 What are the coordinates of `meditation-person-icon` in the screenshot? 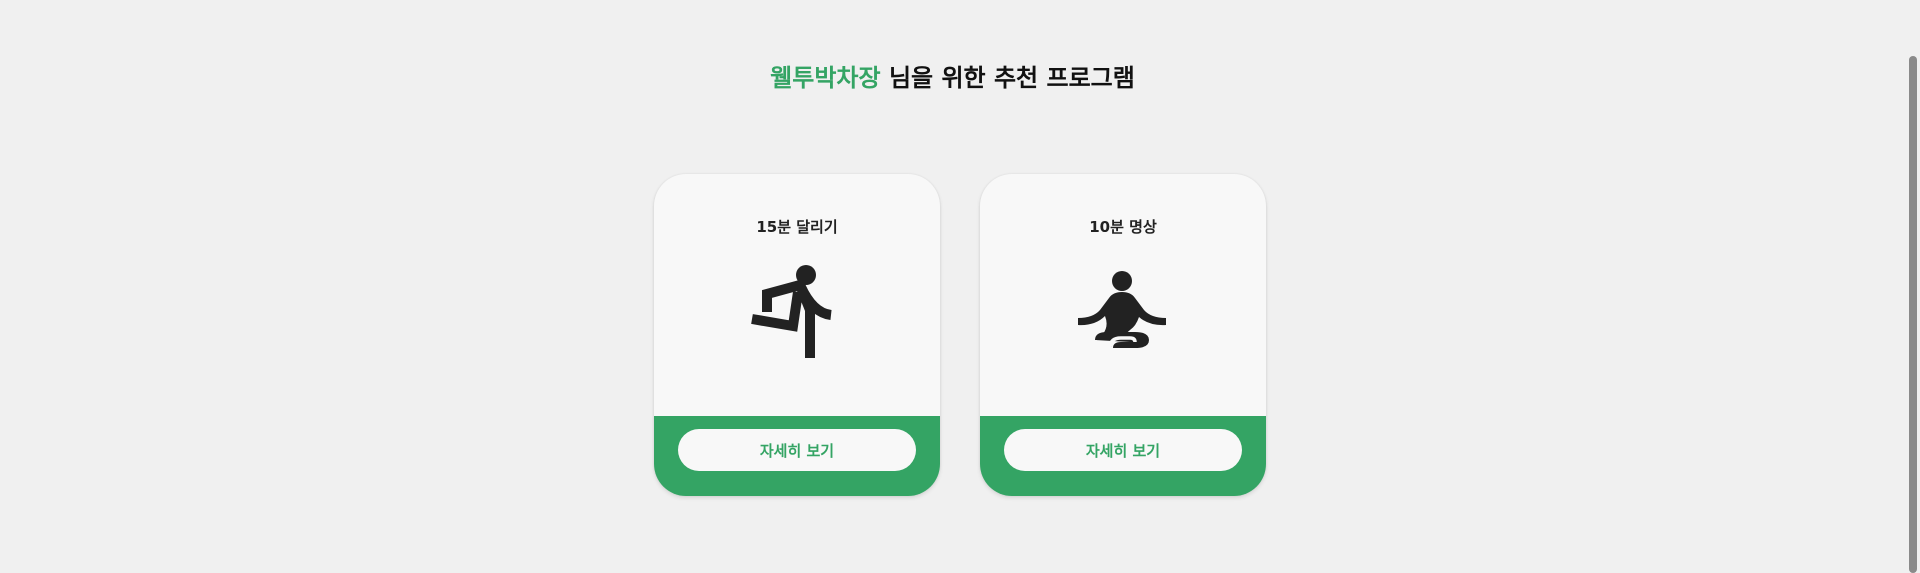 It's located at (1123, 308).